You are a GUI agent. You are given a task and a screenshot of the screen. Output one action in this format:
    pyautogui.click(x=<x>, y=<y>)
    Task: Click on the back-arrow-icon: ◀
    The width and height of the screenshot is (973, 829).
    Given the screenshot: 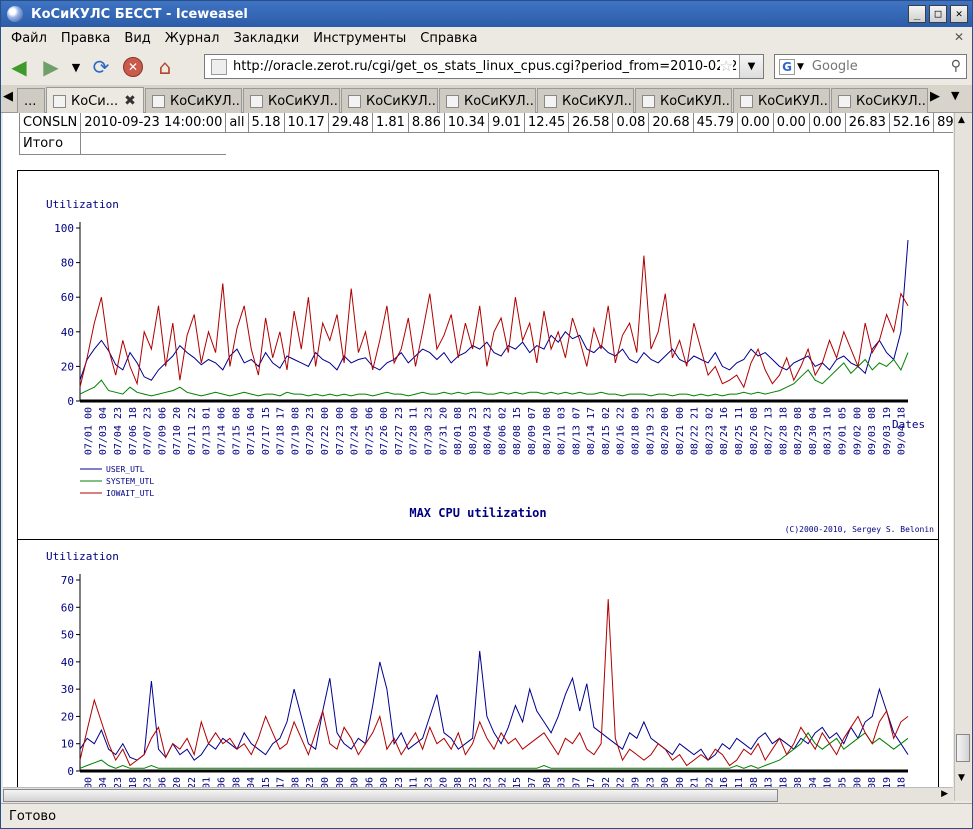 What is the action you would take?
    pyautogui.click(x=19, y=67)
    